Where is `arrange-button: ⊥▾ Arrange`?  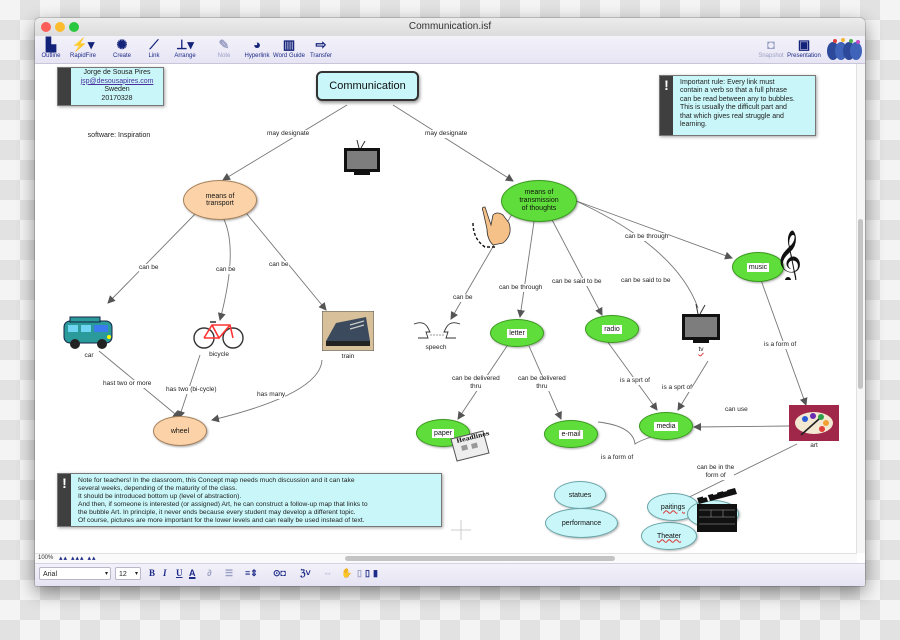
arrange-button: ⊥▾ Arrange is located at coordinates (185, 48).